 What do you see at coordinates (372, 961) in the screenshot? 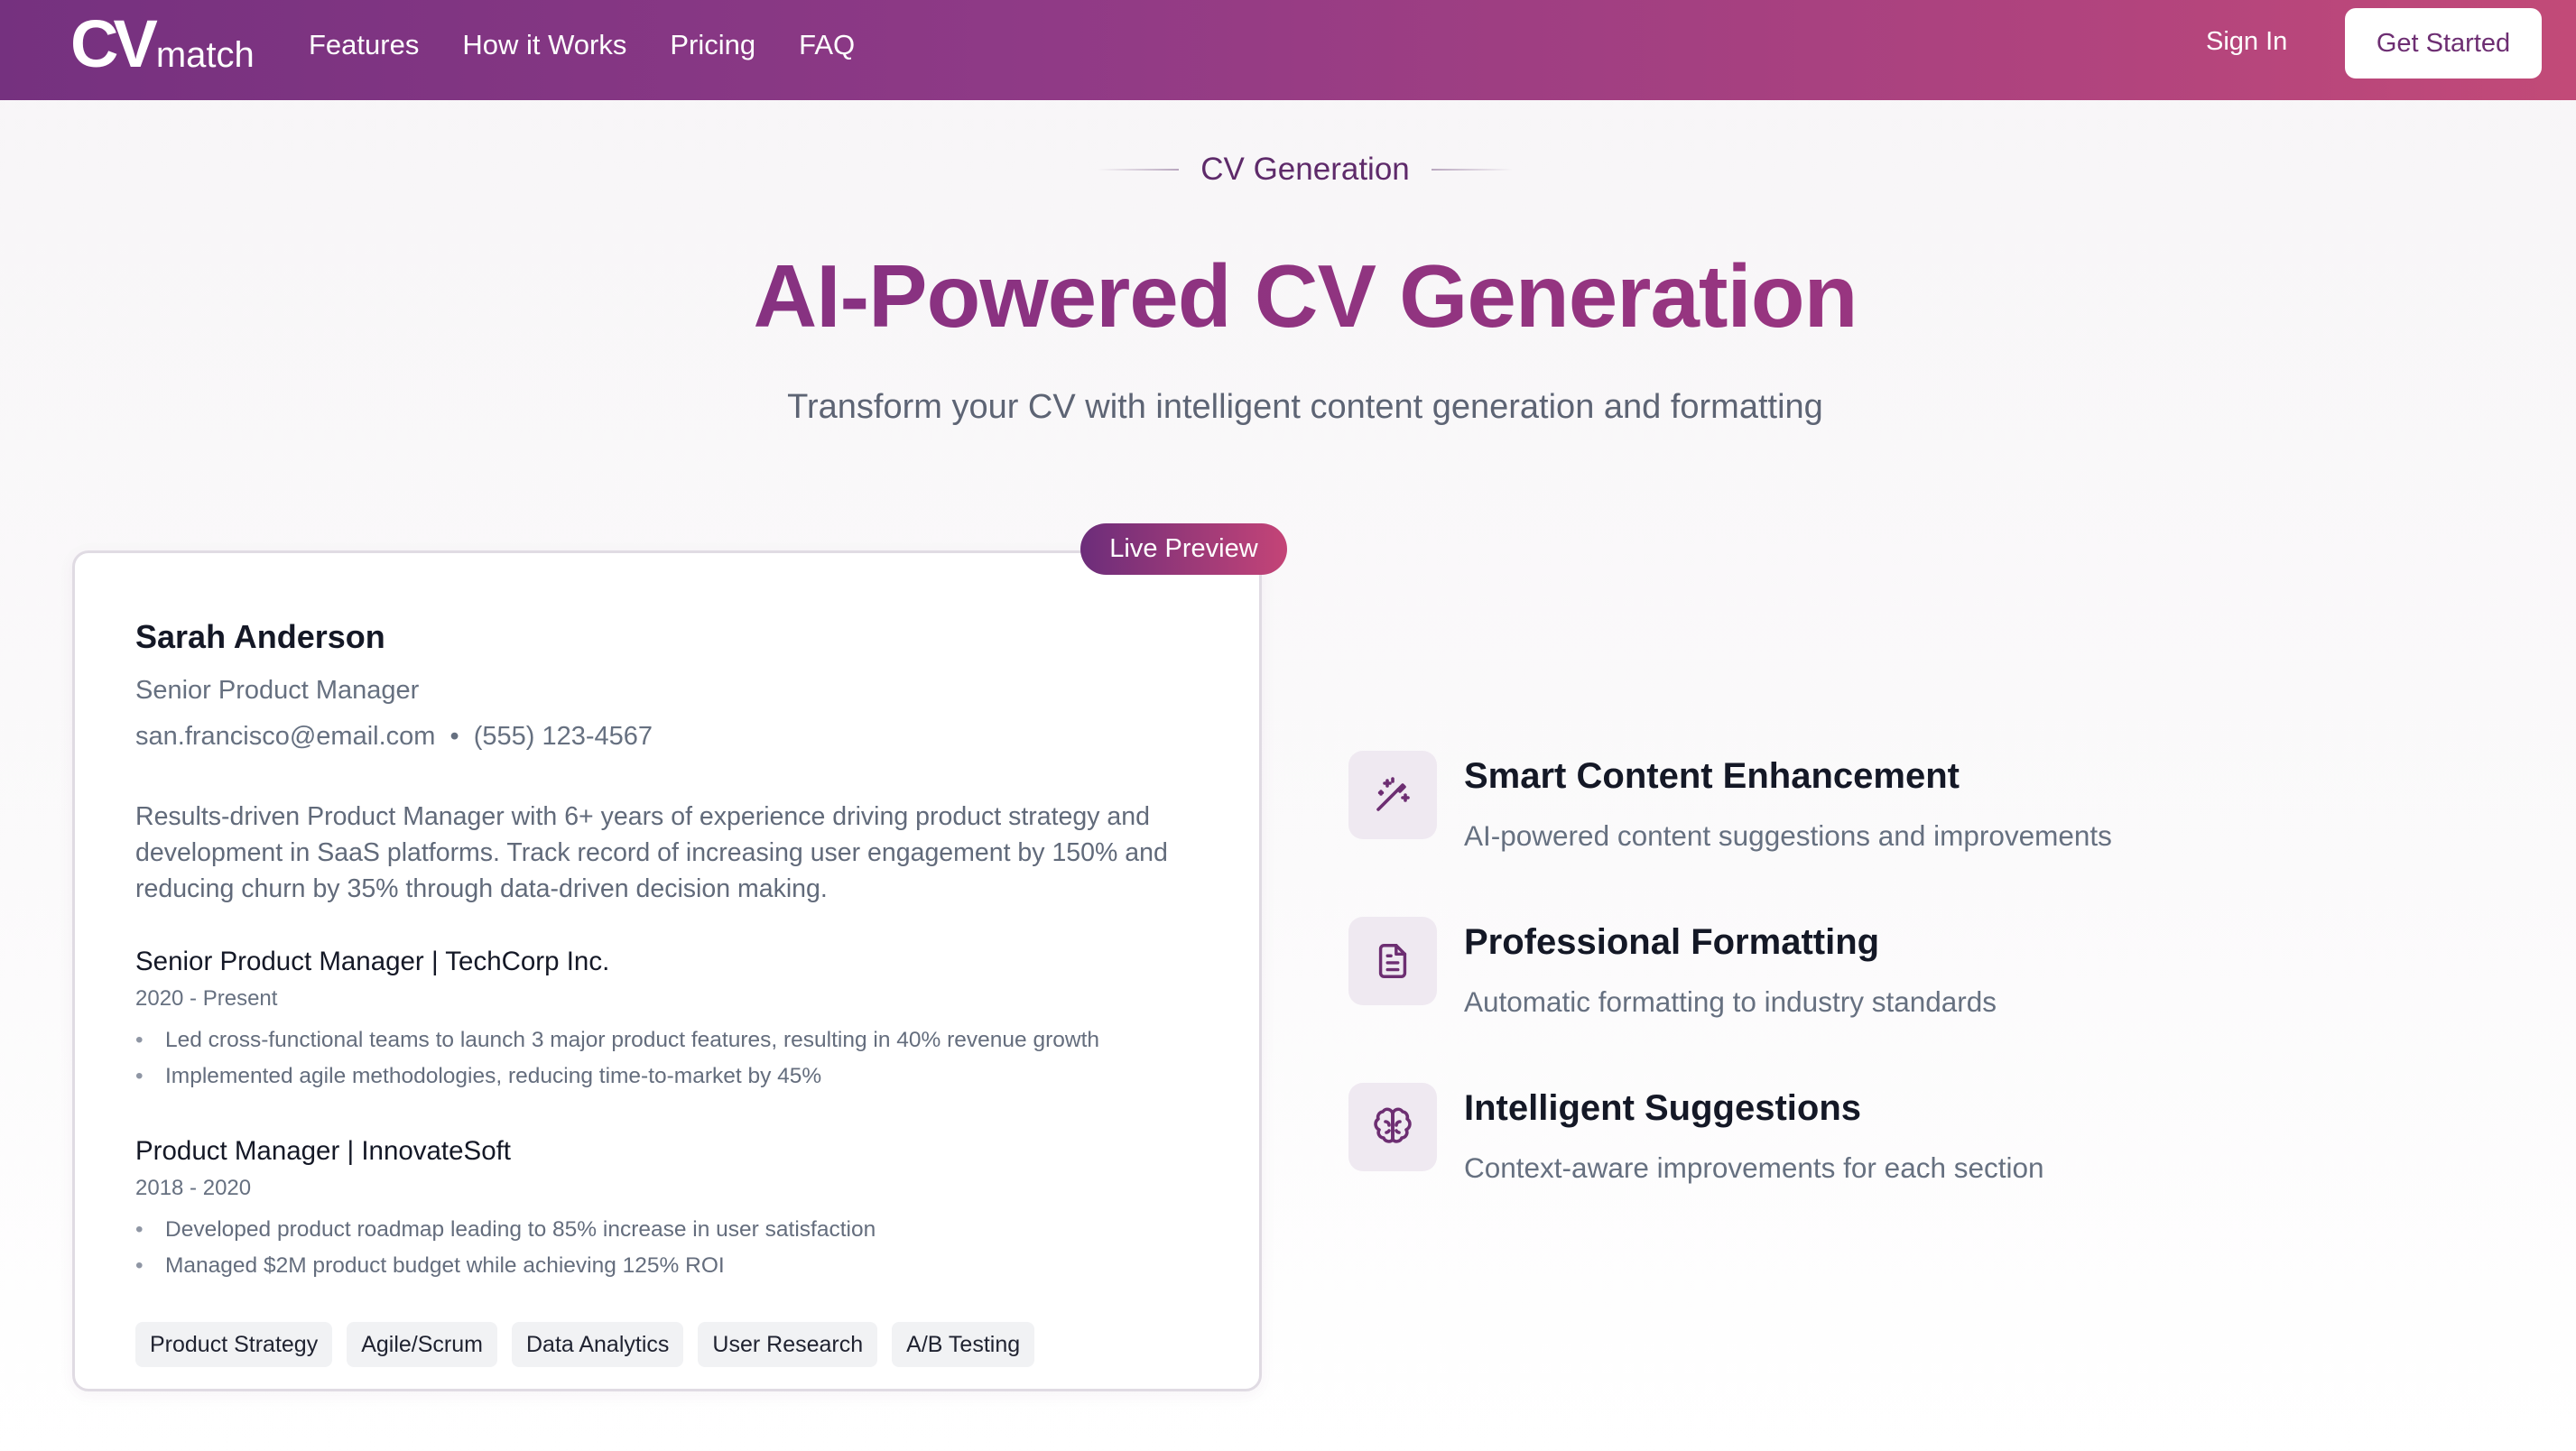
I see `job-title: Senior Product Manager | TechCorp Inc.` at bounding box center [372, 961].